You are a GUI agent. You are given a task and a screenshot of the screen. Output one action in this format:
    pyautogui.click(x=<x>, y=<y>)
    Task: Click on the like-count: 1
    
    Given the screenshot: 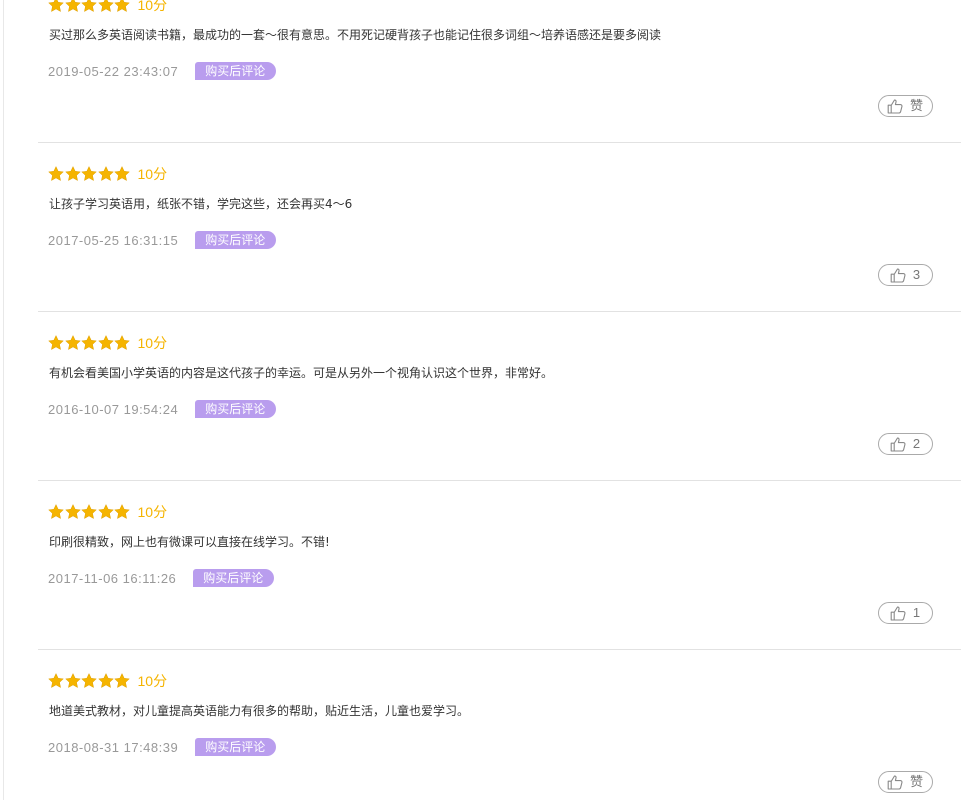 What is the action you would take?
    pyautogui.click(x=916, y=612)
    